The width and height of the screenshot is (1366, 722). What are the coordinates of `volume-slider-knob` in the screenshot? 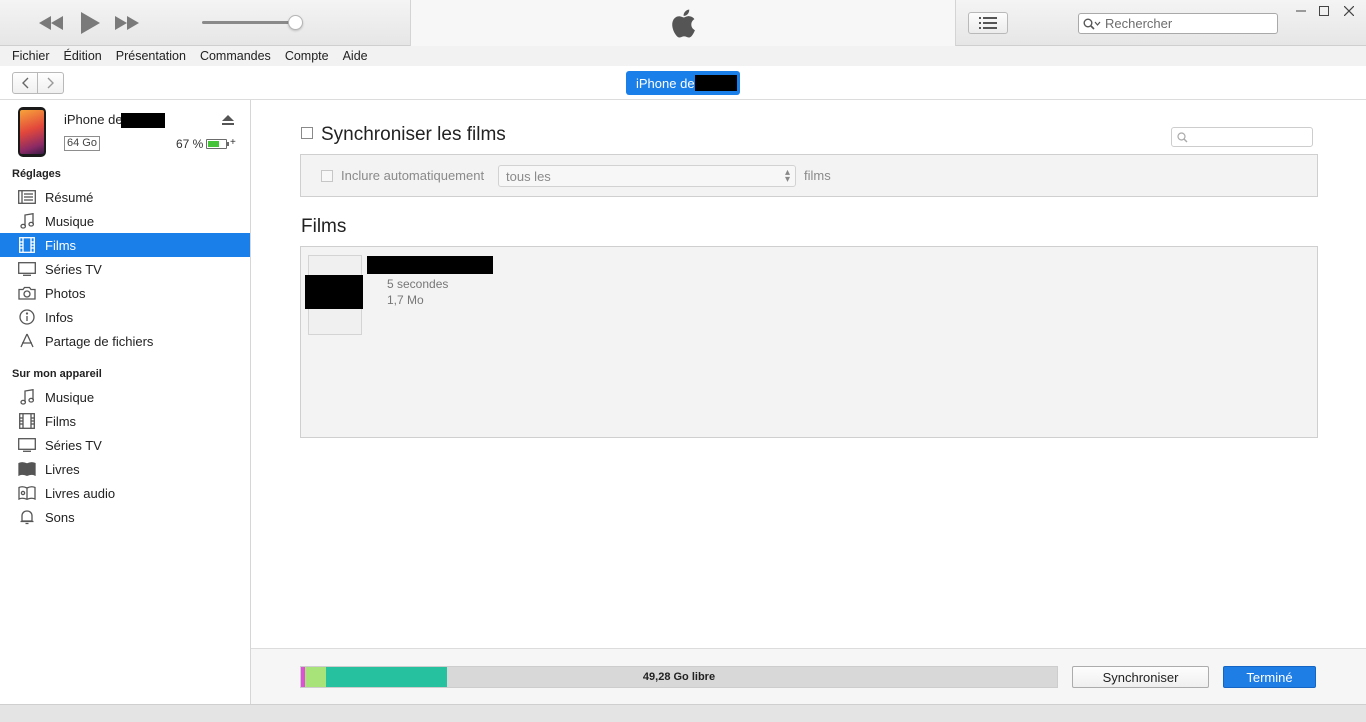 It's located at (295, 22).